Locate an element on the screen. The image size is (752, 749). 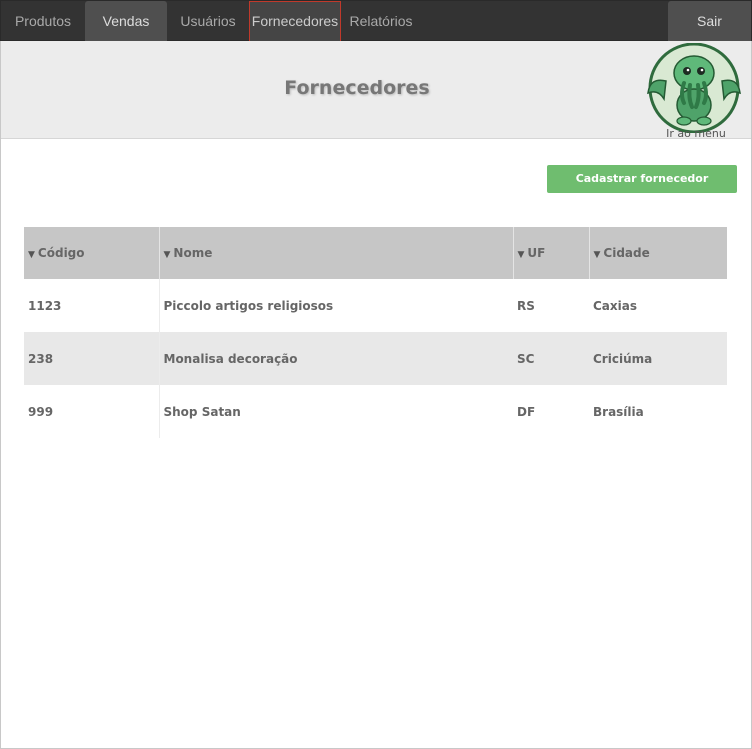
cell-codigo: 238 is located at coordinates (91, 358).